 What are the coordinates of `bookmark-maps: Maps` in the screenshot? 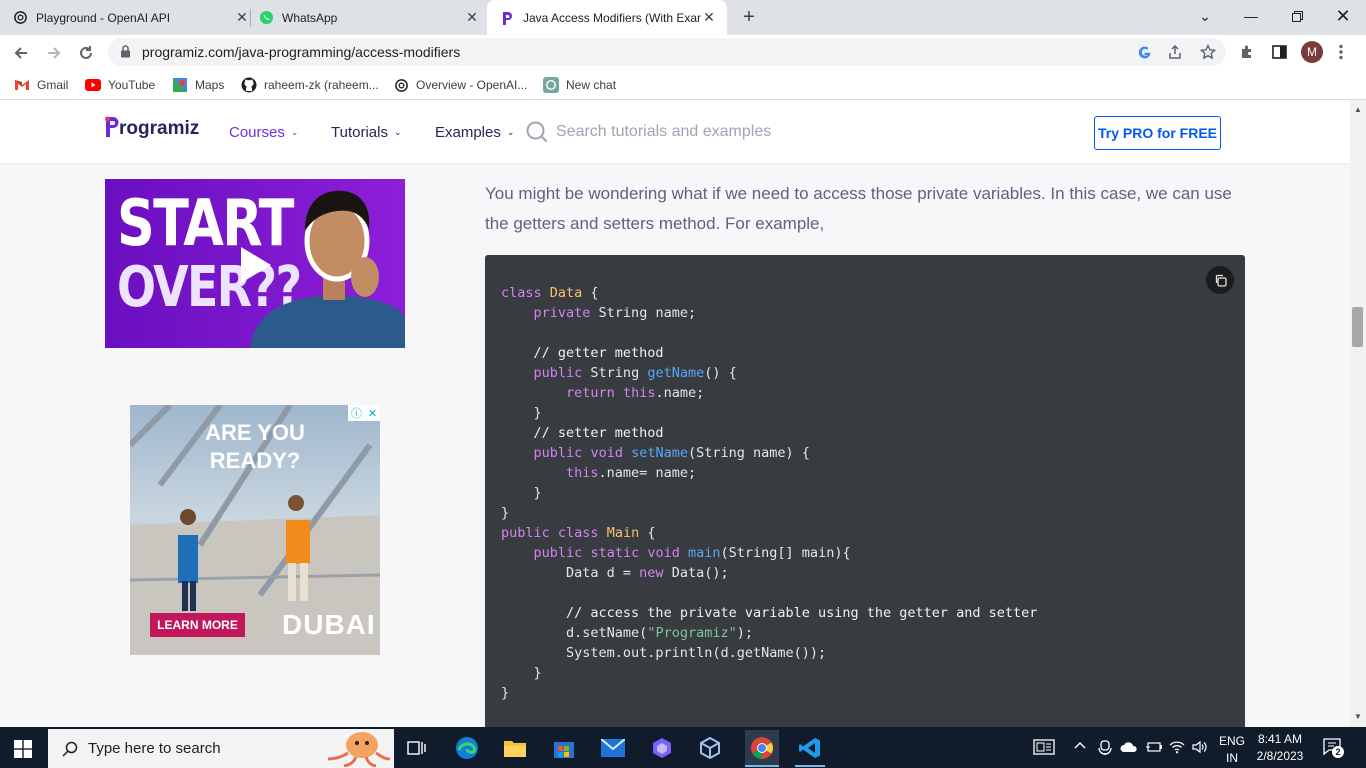 It's located at (198, 85).